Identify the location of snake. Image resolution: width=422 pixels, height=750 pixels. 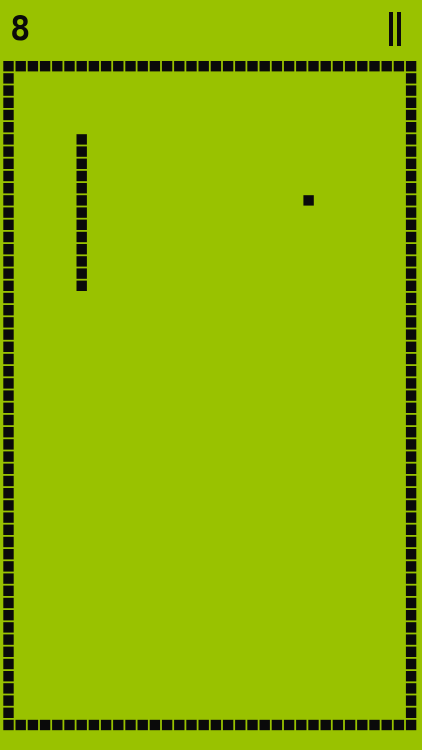
(81, 212).